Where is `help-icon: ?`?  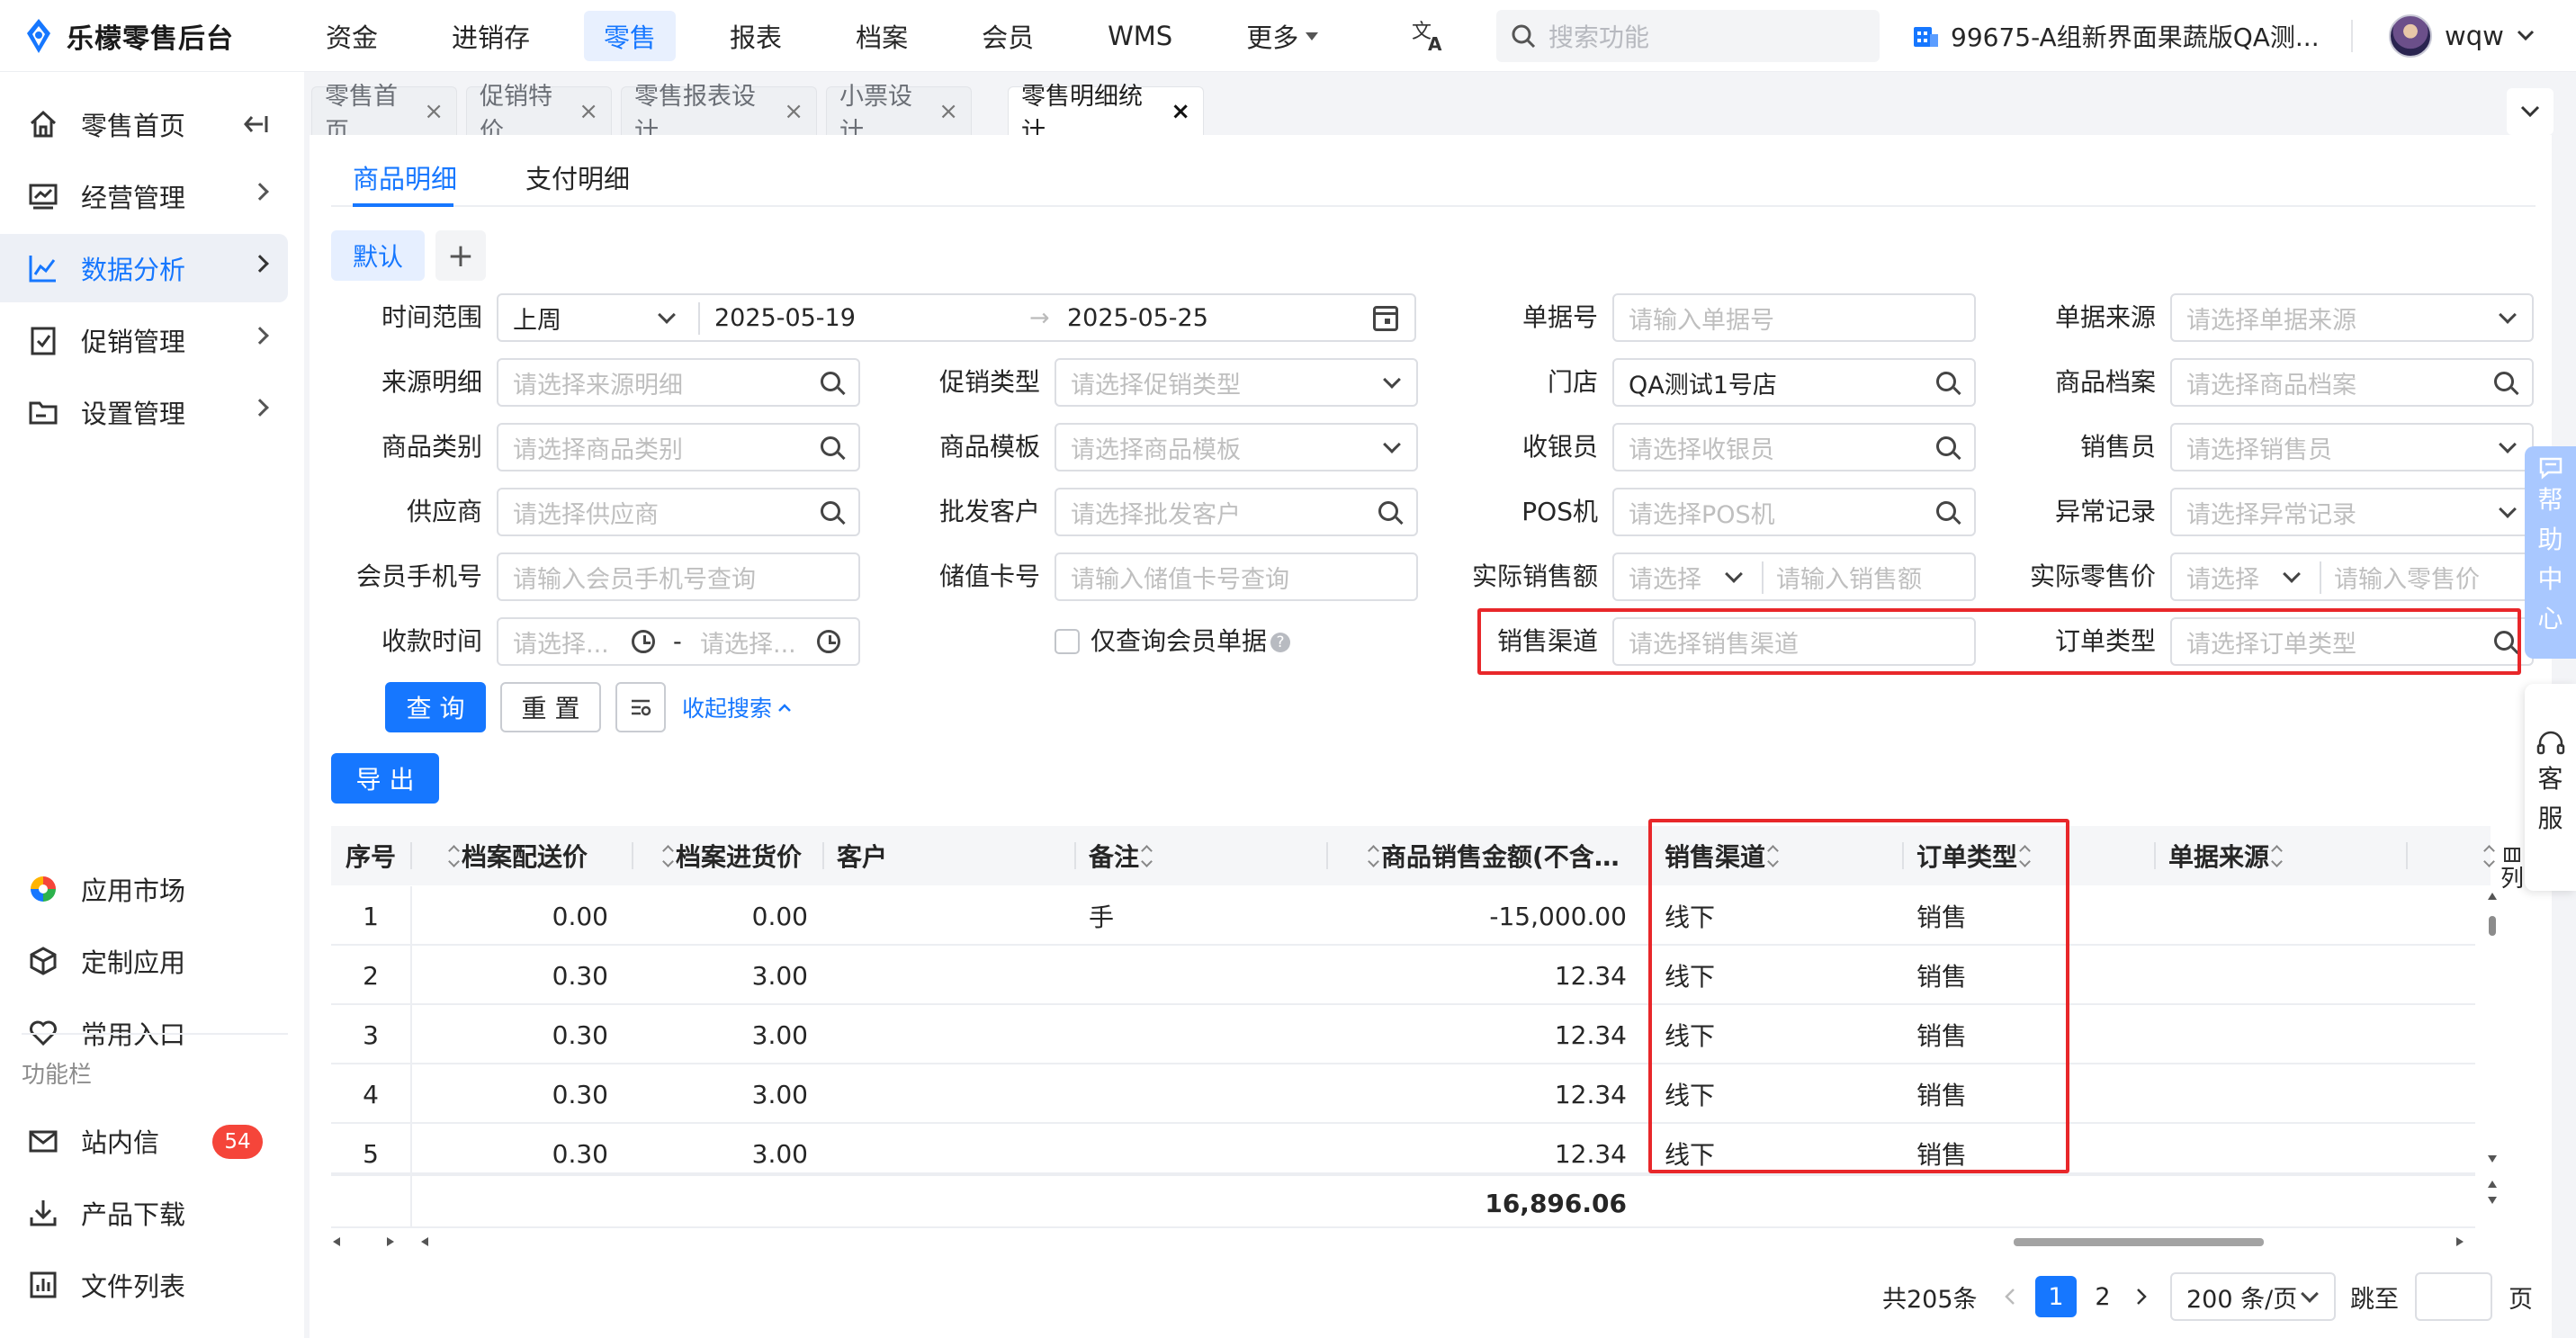
help-icon: ? is located at coordinates (1281, 642).